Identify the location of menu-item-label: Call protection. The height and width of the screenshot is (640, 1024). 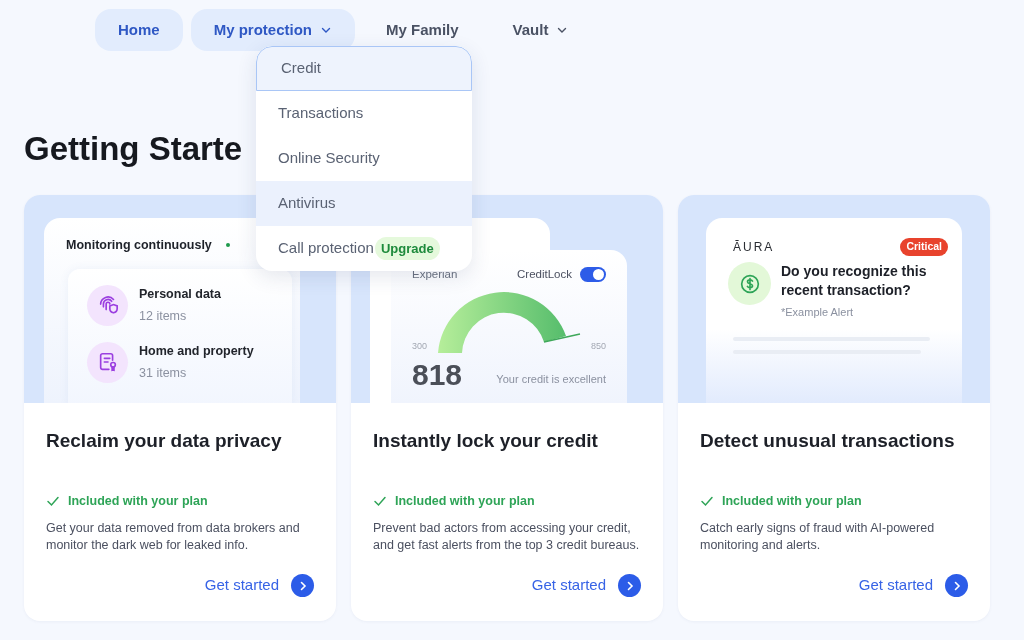
(326, 248).